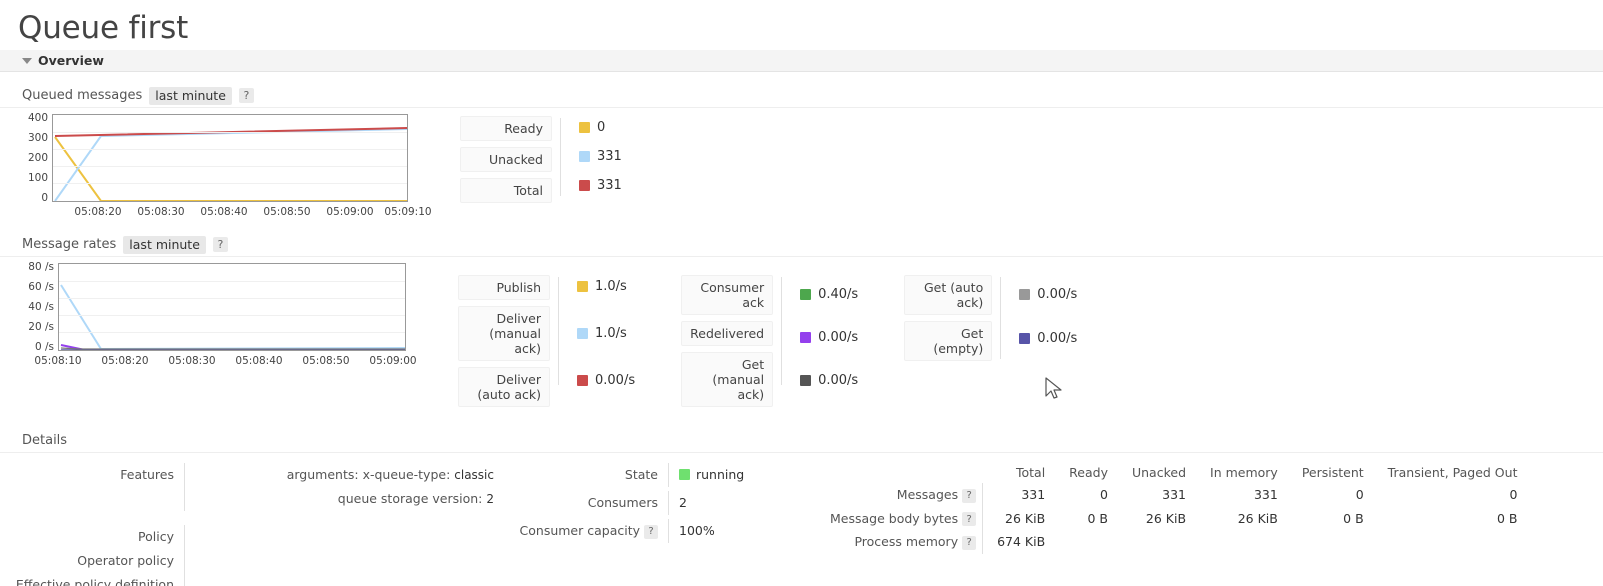 The width and height of the screenshot is (1603, 586). What do you see at coordinates (606, 286) in the screenshot?
I see `legend-value-publish: 1.0/s` at bounding box center [606, 286].